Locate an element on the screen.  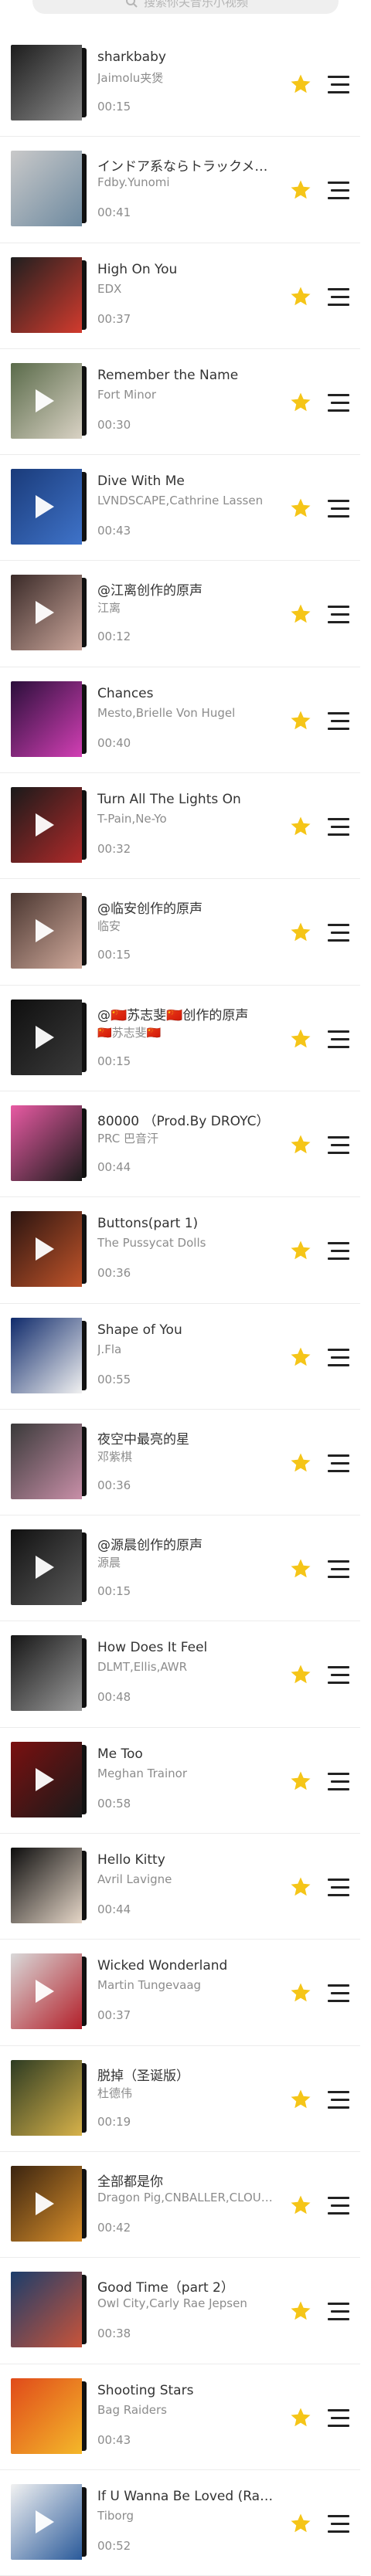
song-row: Me Too Meghan Trainor 00:58 is located at coordinates (180, 1781).